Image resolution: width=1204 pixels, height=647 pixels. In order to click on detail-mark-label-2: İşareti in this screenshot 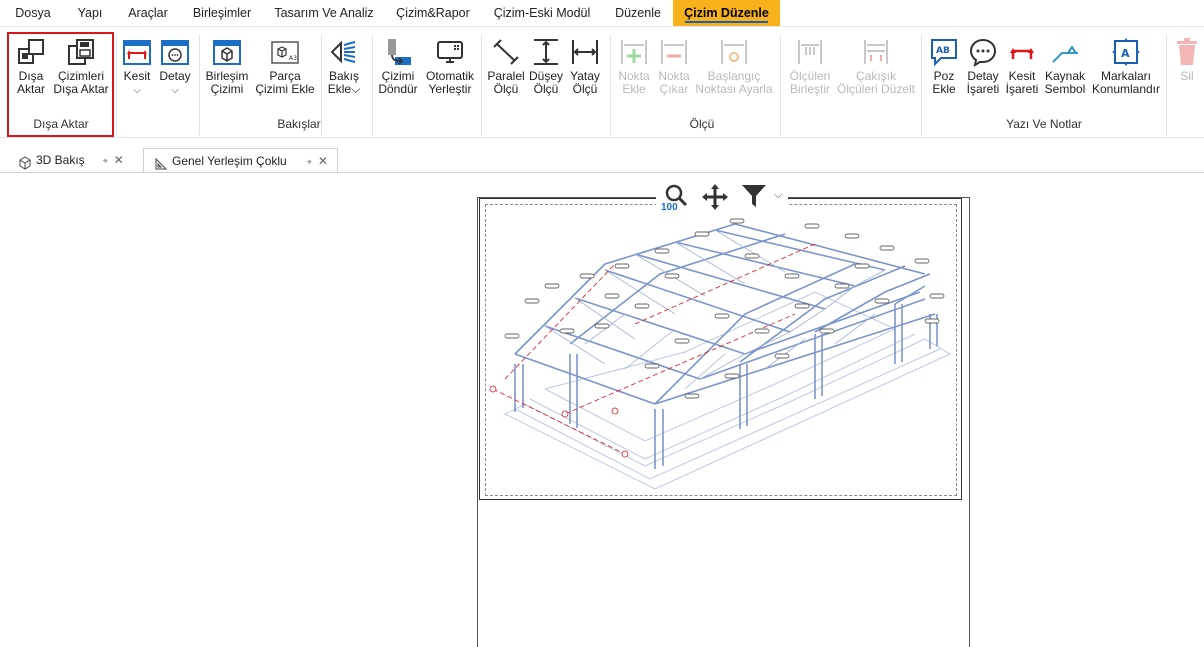, I will do `click(983, 89)`.